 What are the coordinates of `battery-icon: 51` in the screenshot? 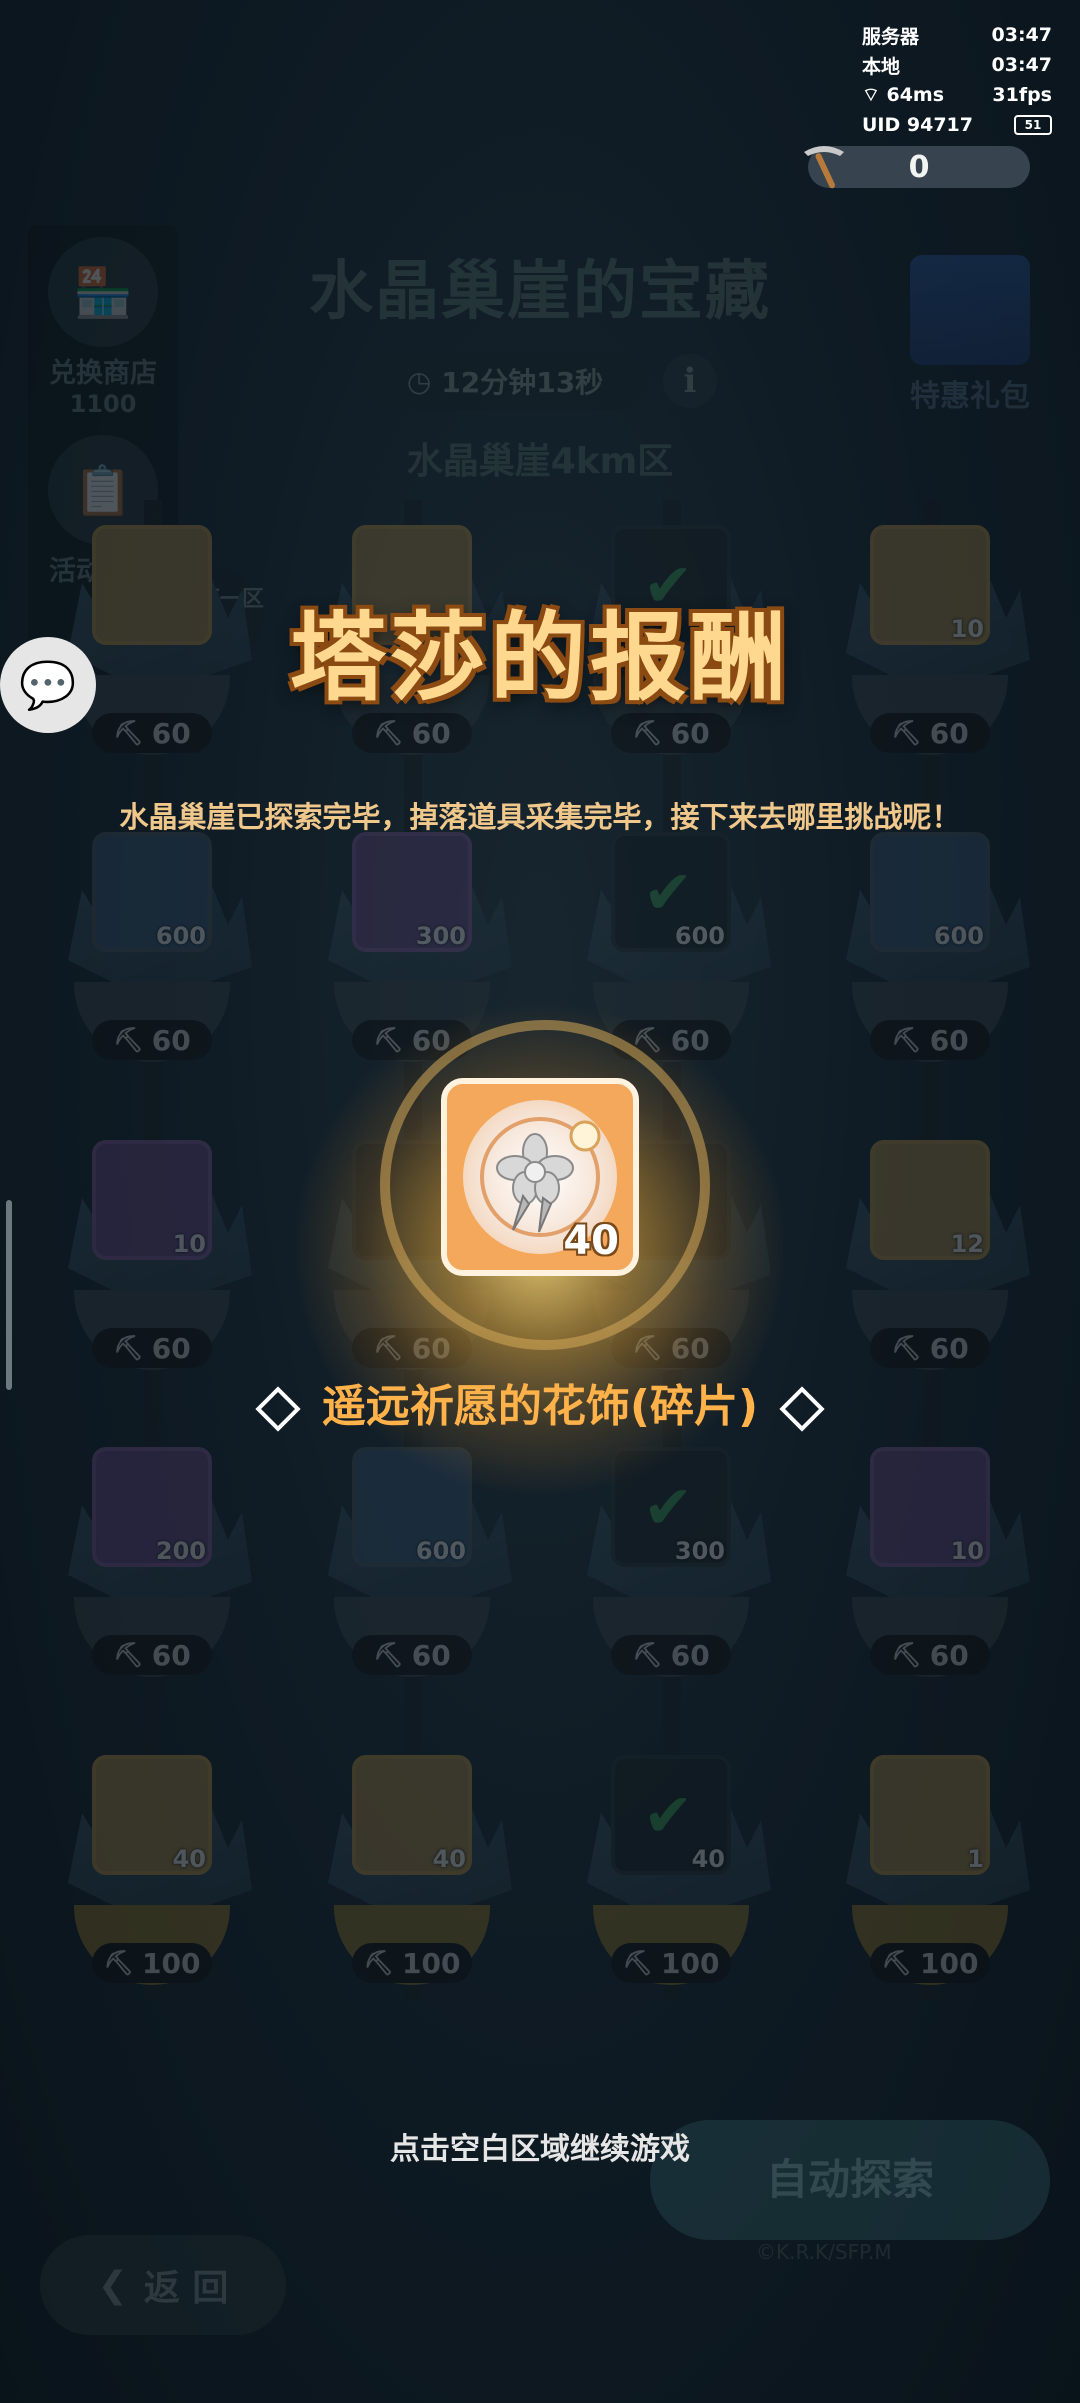 It's located at (1033, 125).